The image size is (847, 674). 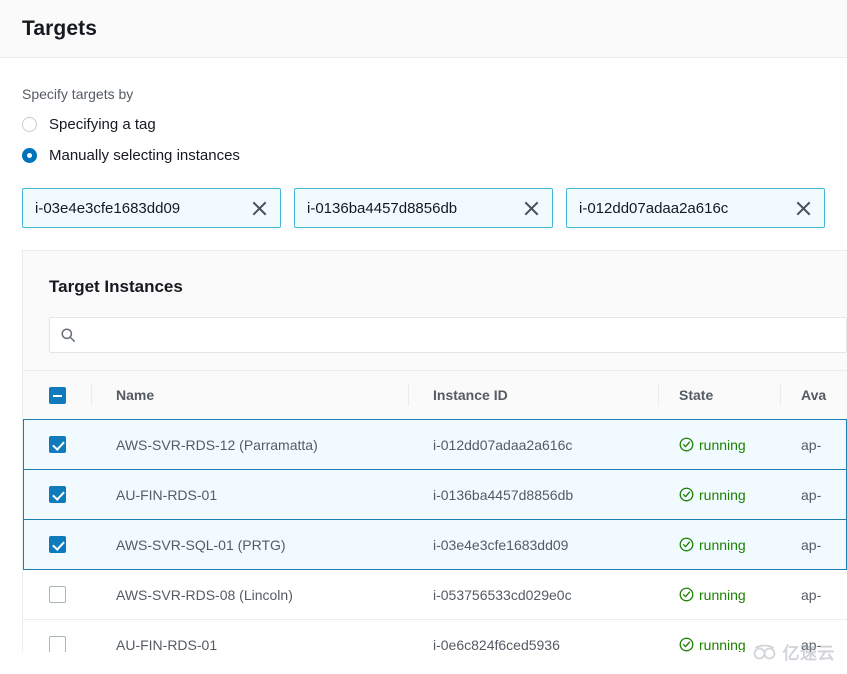 I want to click on row-instance-id: i-03e4e3cfe1683dd09, so click(x=501, y=544).